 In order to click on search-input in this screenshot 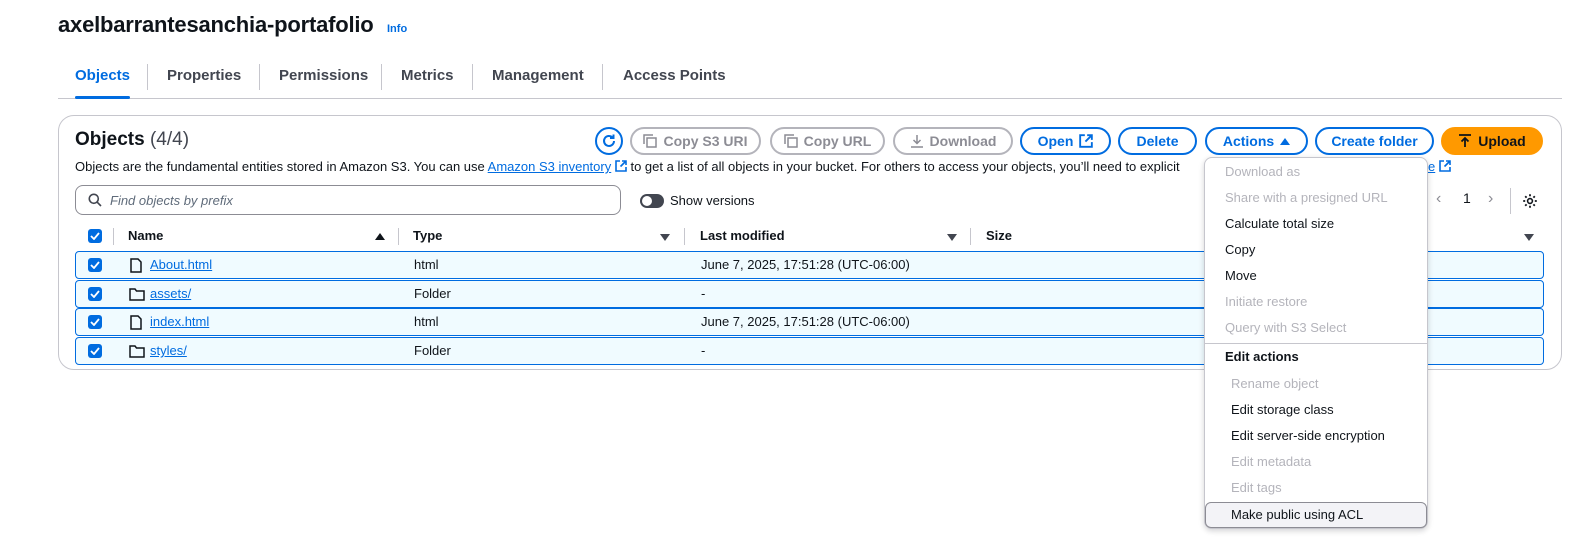, I will do `click(350, 200)`.